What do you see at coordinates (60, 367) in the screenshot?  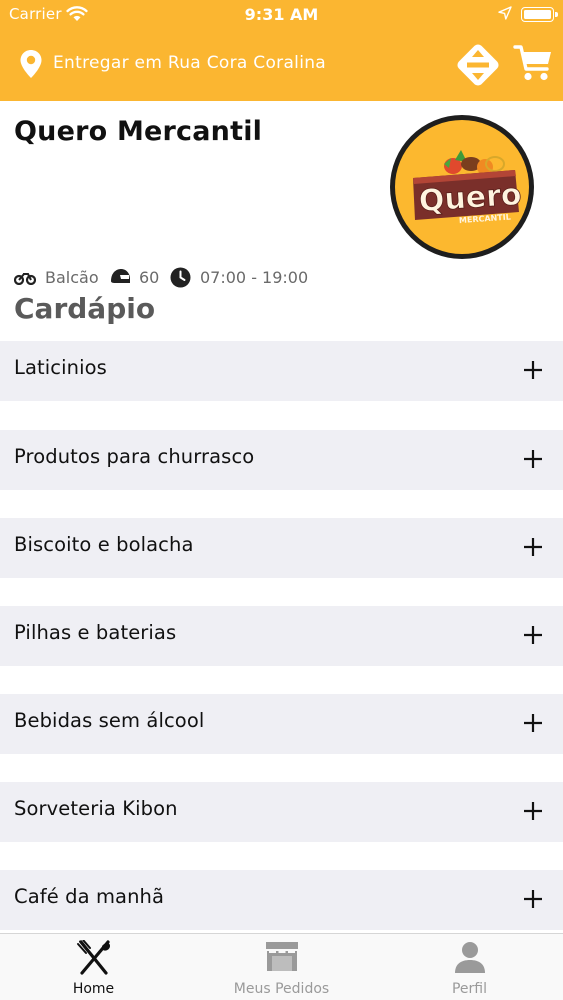 I see `category-label: Laticinios` at bounding box center [60, 367].